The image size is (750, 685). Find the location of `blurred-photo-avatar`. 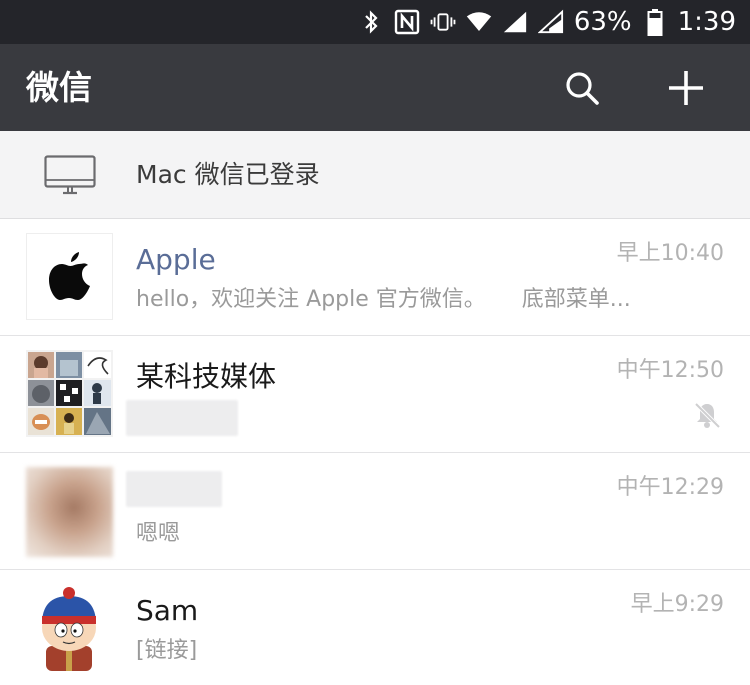

blurred-photo-avatar is located at coordinates (69, 512).